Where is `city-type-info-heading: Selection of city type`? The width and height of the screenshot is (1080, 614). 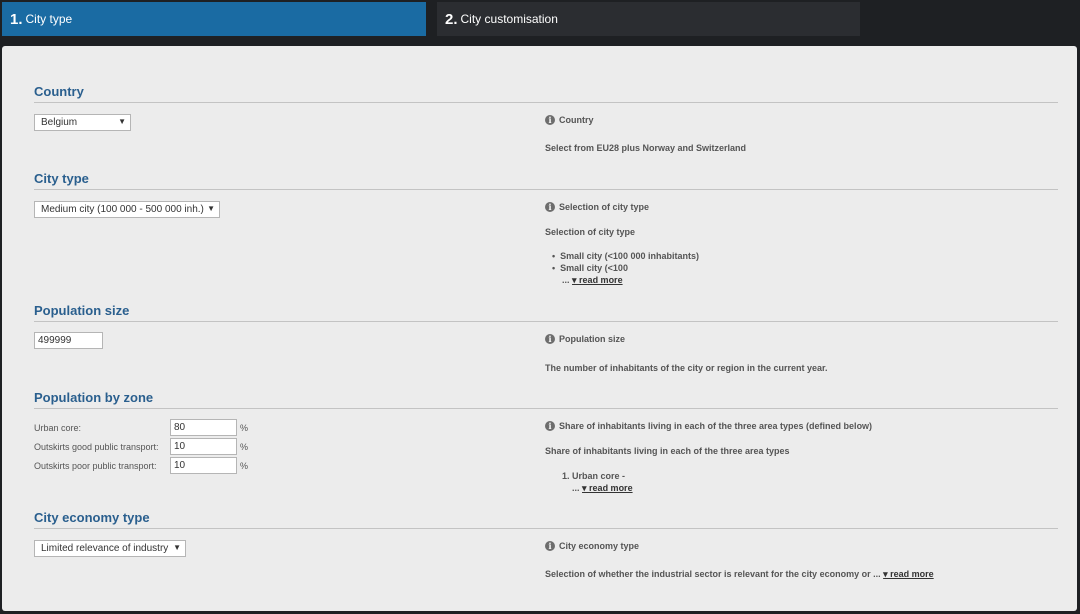
city-type-info-heading: Selection of city type is located at coordinates (590, 232).